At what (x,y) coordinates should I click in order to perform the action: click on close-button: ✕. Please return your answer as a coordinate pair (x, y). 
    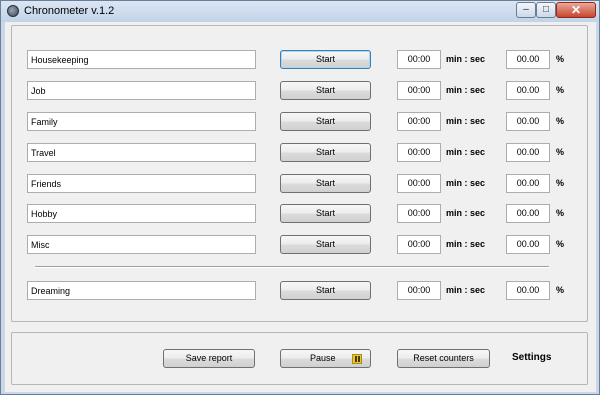
    Looking at the image, I should click on (576, 10).